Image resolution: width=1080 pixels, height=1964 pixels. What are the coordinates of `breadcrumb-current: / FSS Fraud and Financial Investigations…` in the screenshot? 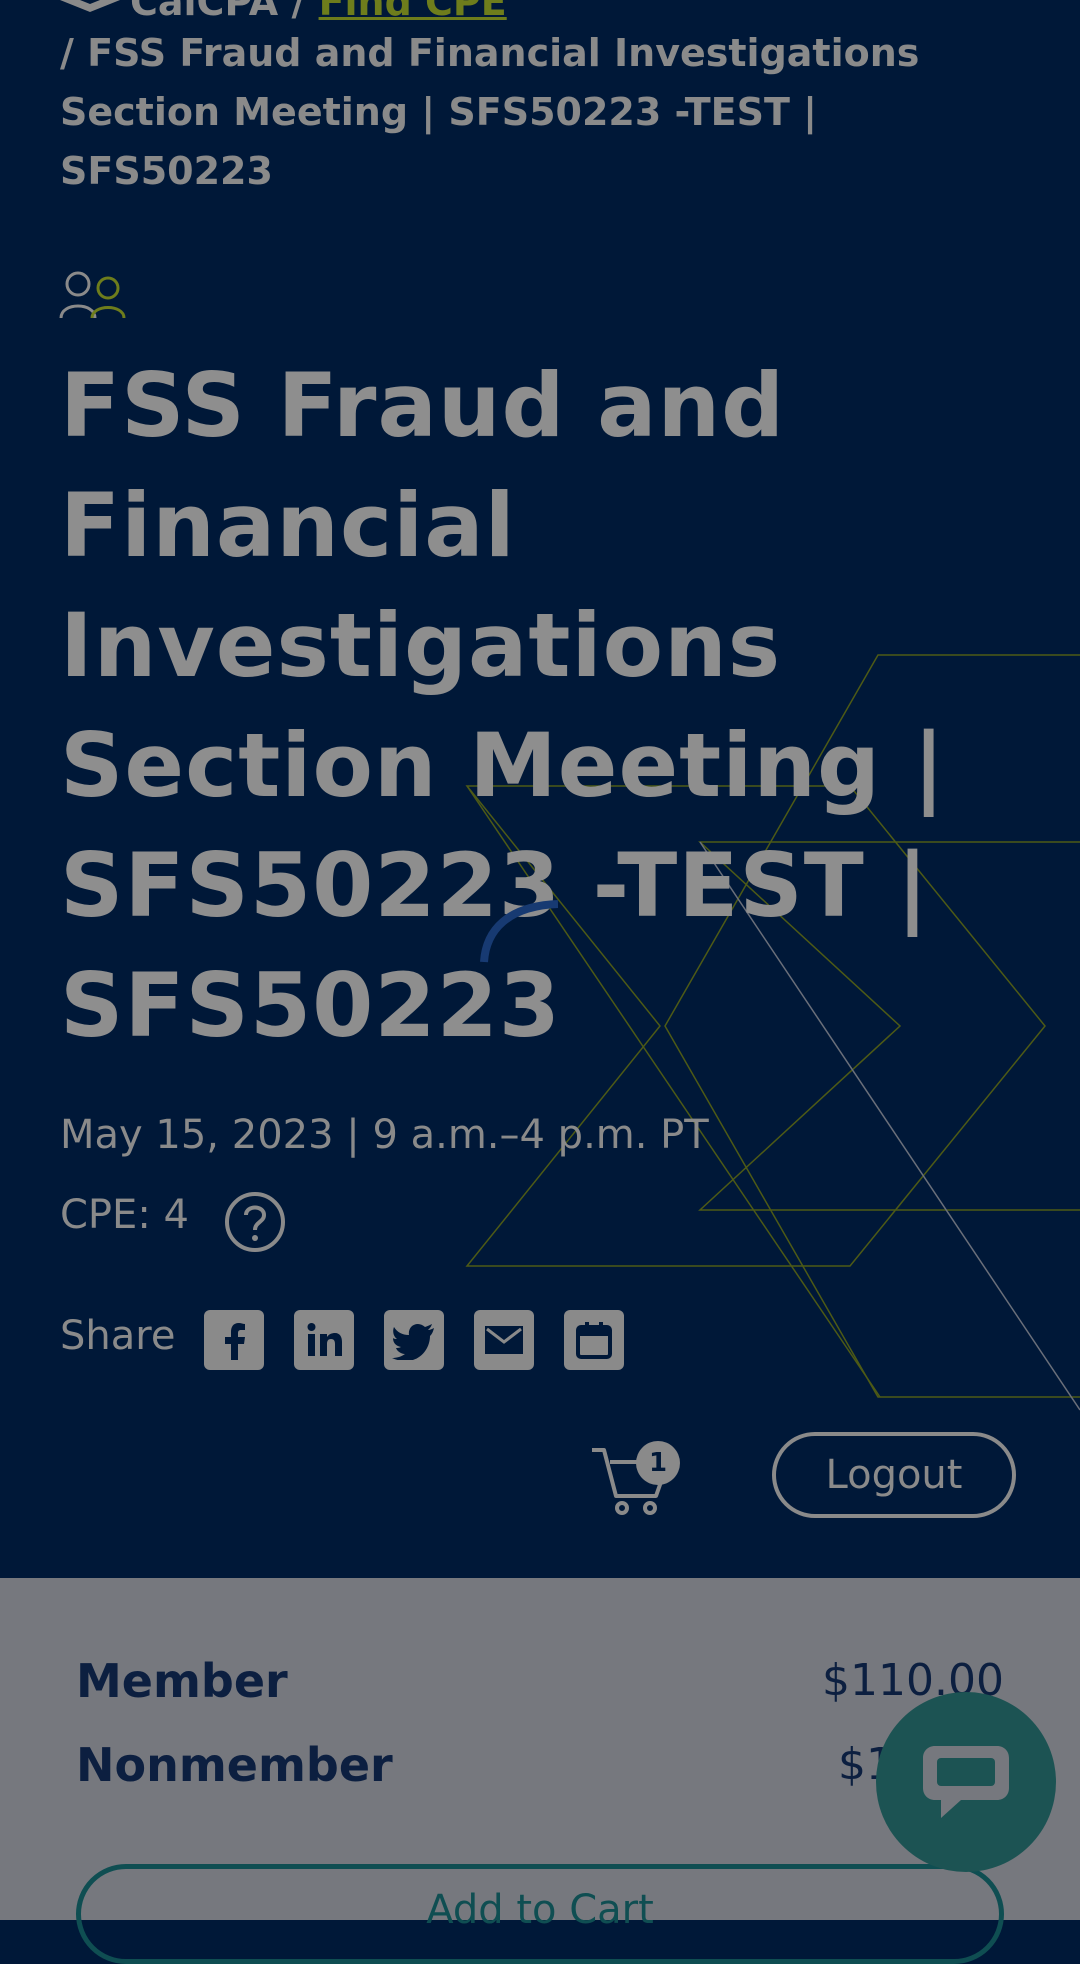 It's located at (490, 112).